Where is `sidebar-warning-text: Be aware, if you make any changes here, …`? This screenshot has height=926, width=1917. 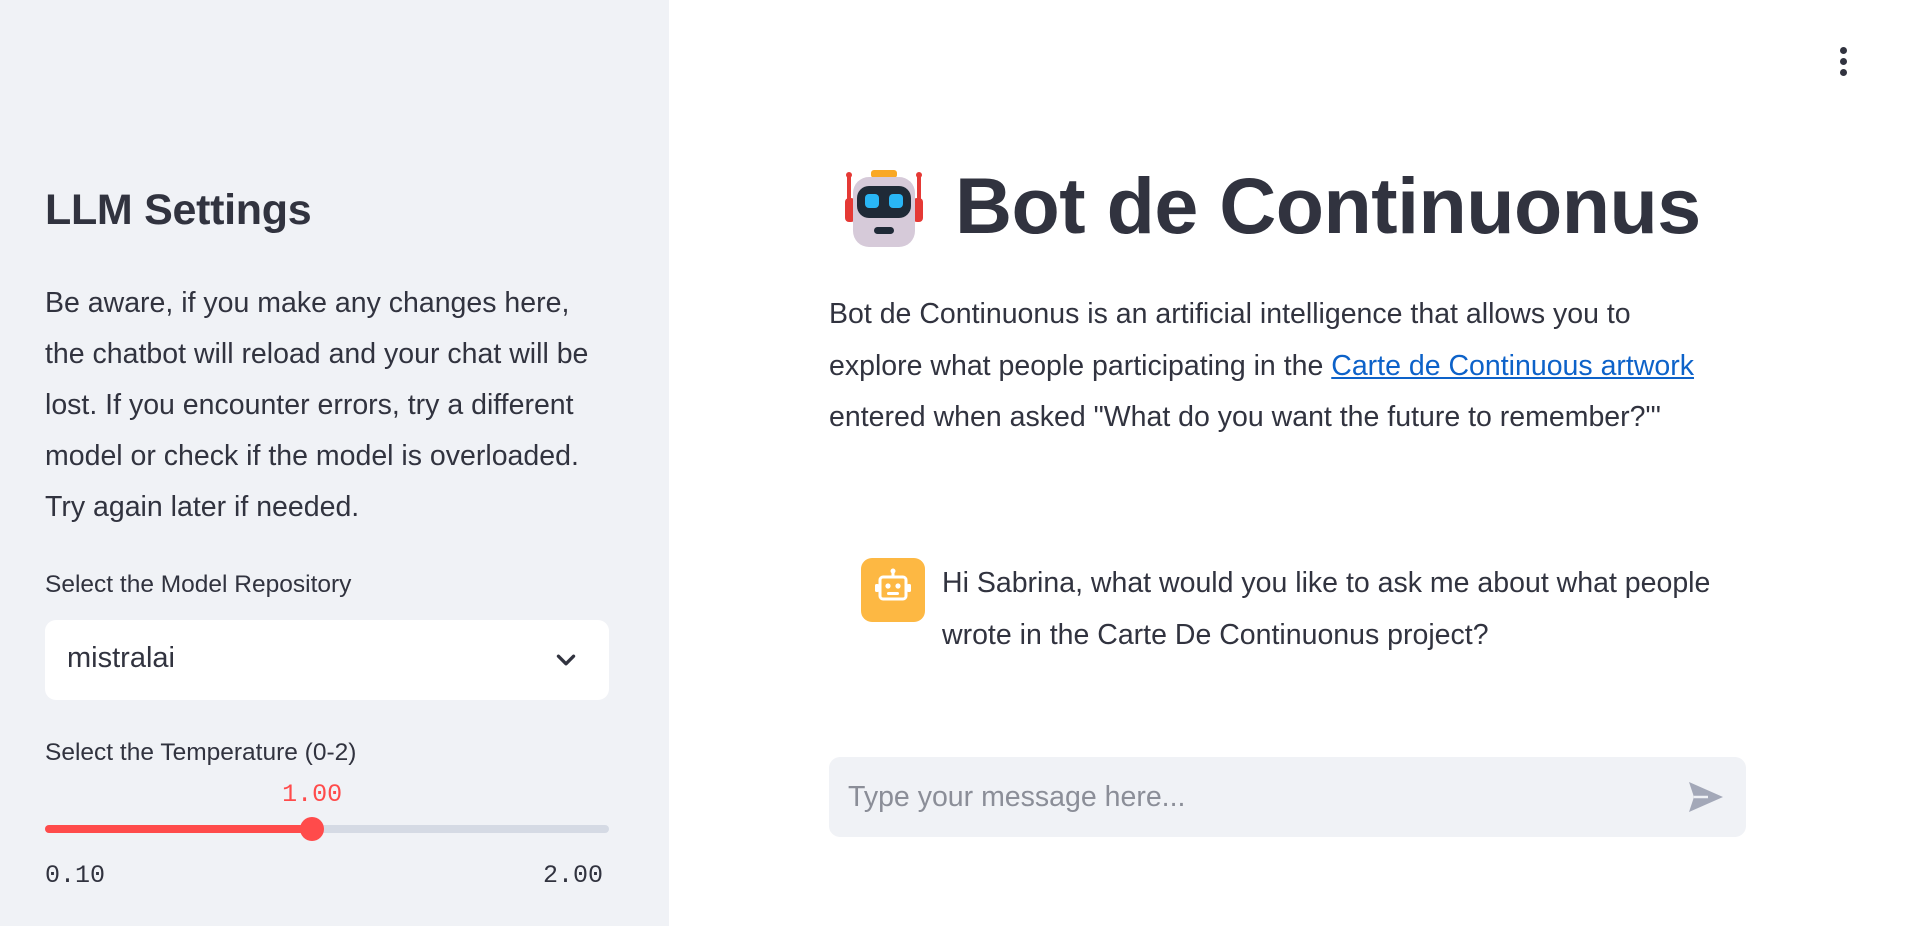 sidebar-warning-text: Be aware, if you make any changes here, … is located at coordinates (317, 405).